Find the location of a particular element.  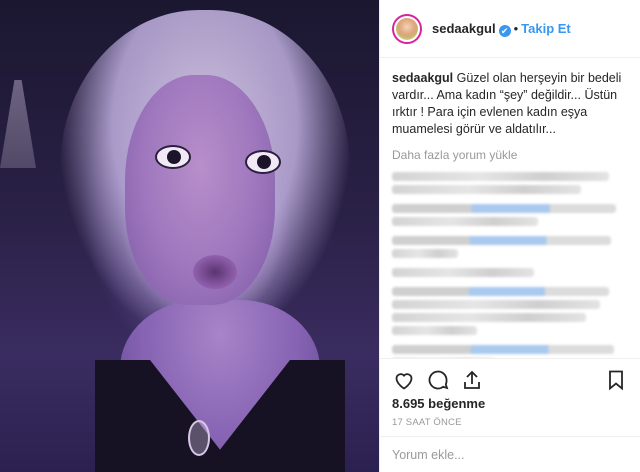

load-more-comments-button: Daha fazla yorum yükle is located at coordinates (510, 155).